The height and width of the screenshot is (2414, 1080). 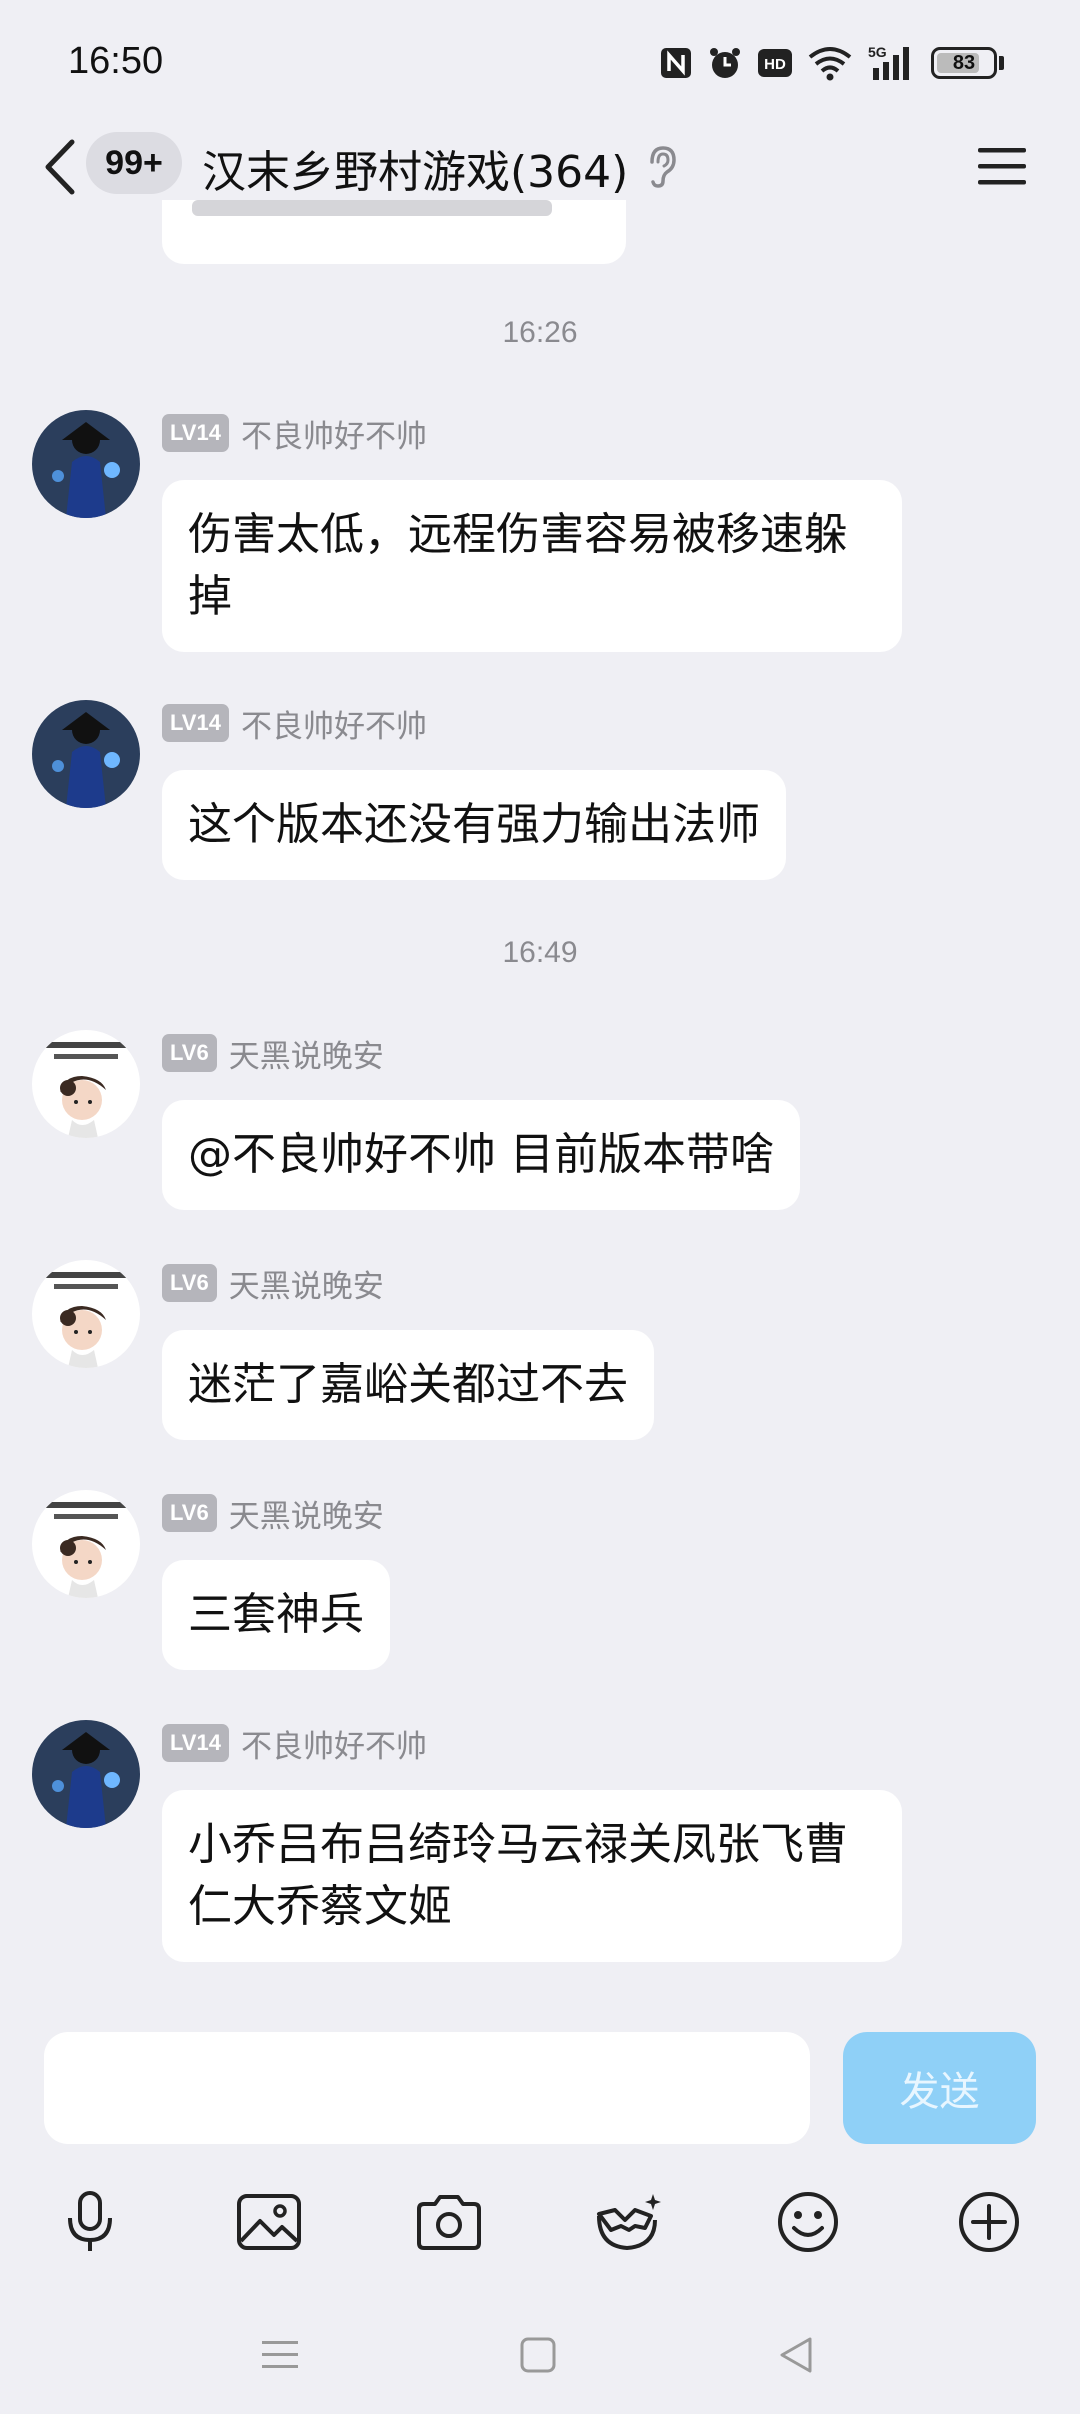 What do you see at coordinates (280, 2355) in the screenshot?
I see `menu-nav-icon` at bounding box center [280, 2355].